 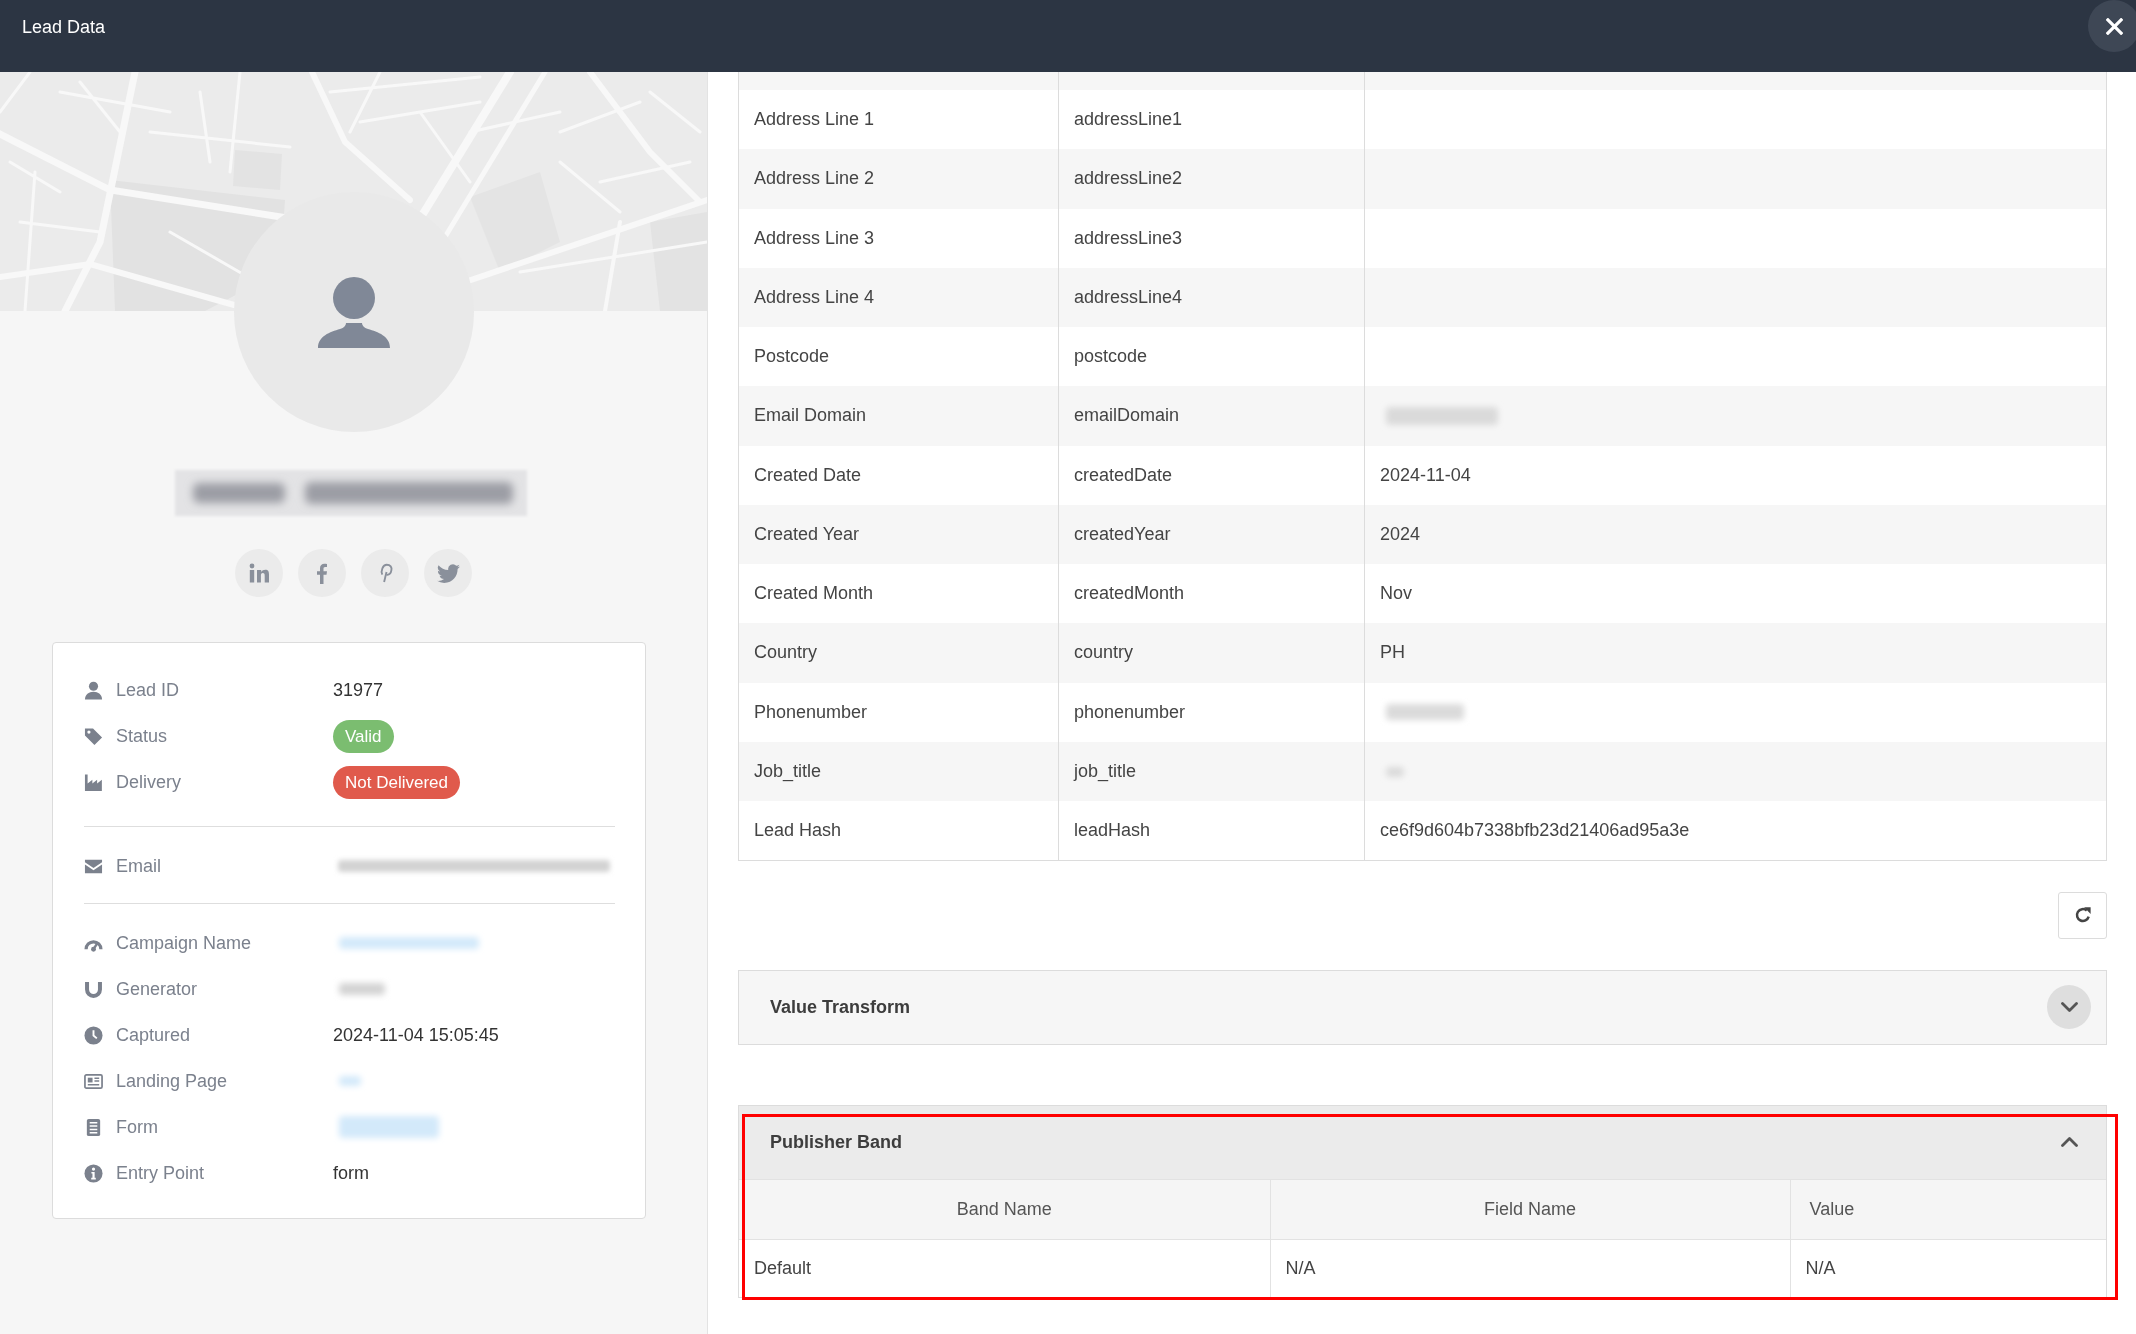 What do you see at coordinates (93, 1081) in the screenshot?
I see `newspaper-icon` at bounding box center [93, 1081].